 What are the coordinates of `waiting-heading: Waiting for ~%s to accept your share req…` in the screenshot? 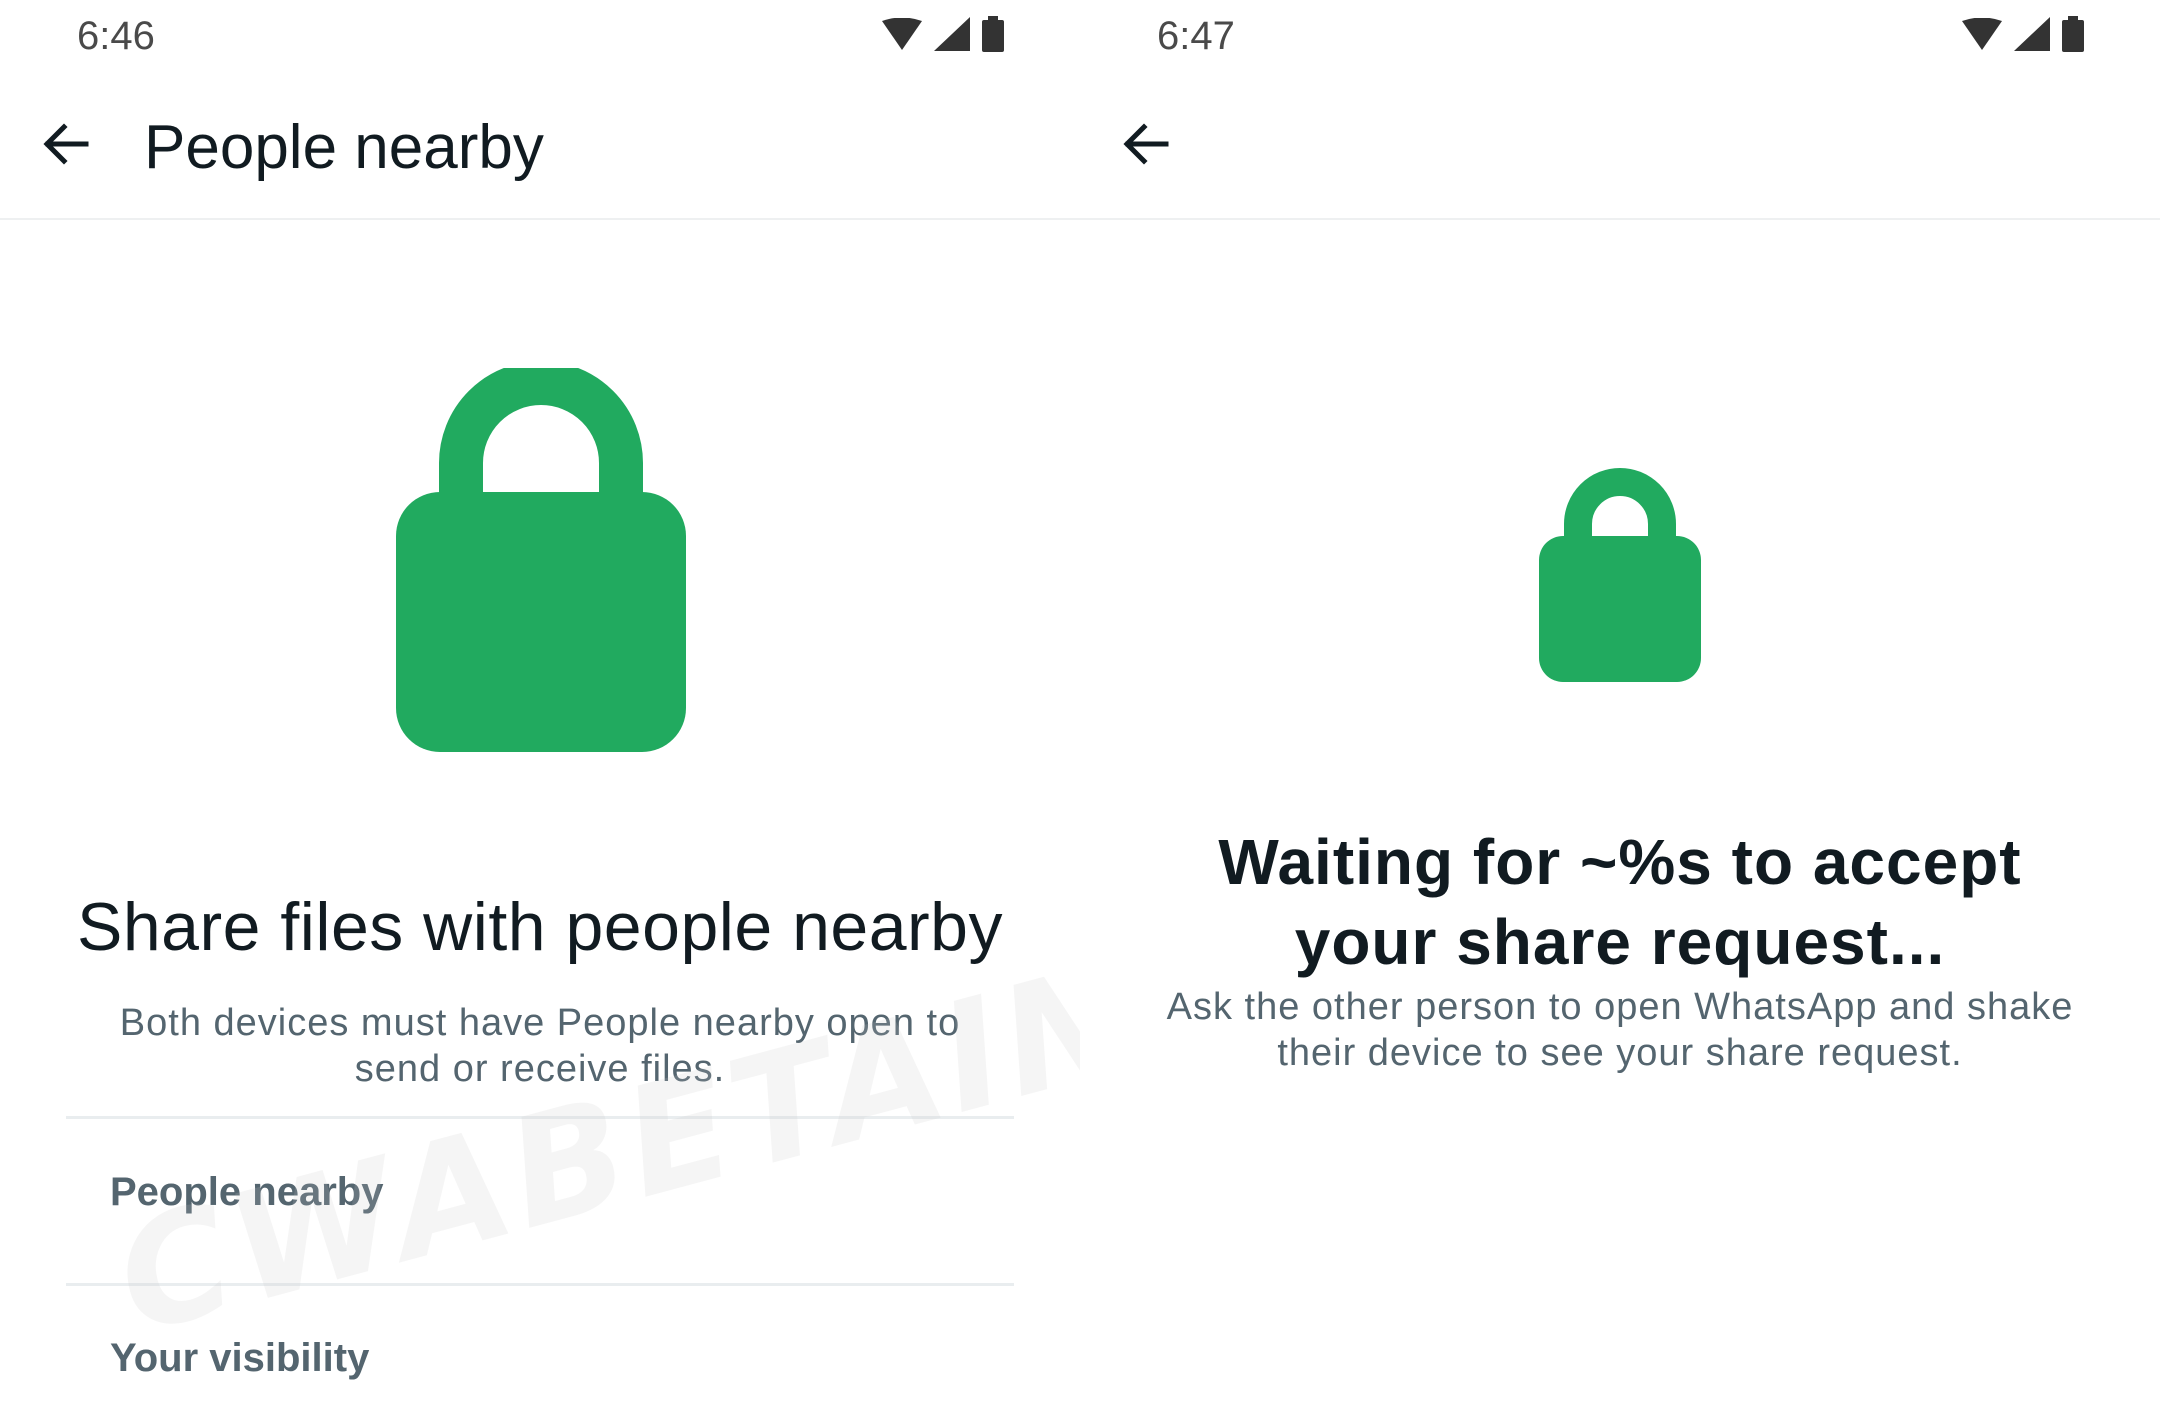 It's located at (1620, 902).